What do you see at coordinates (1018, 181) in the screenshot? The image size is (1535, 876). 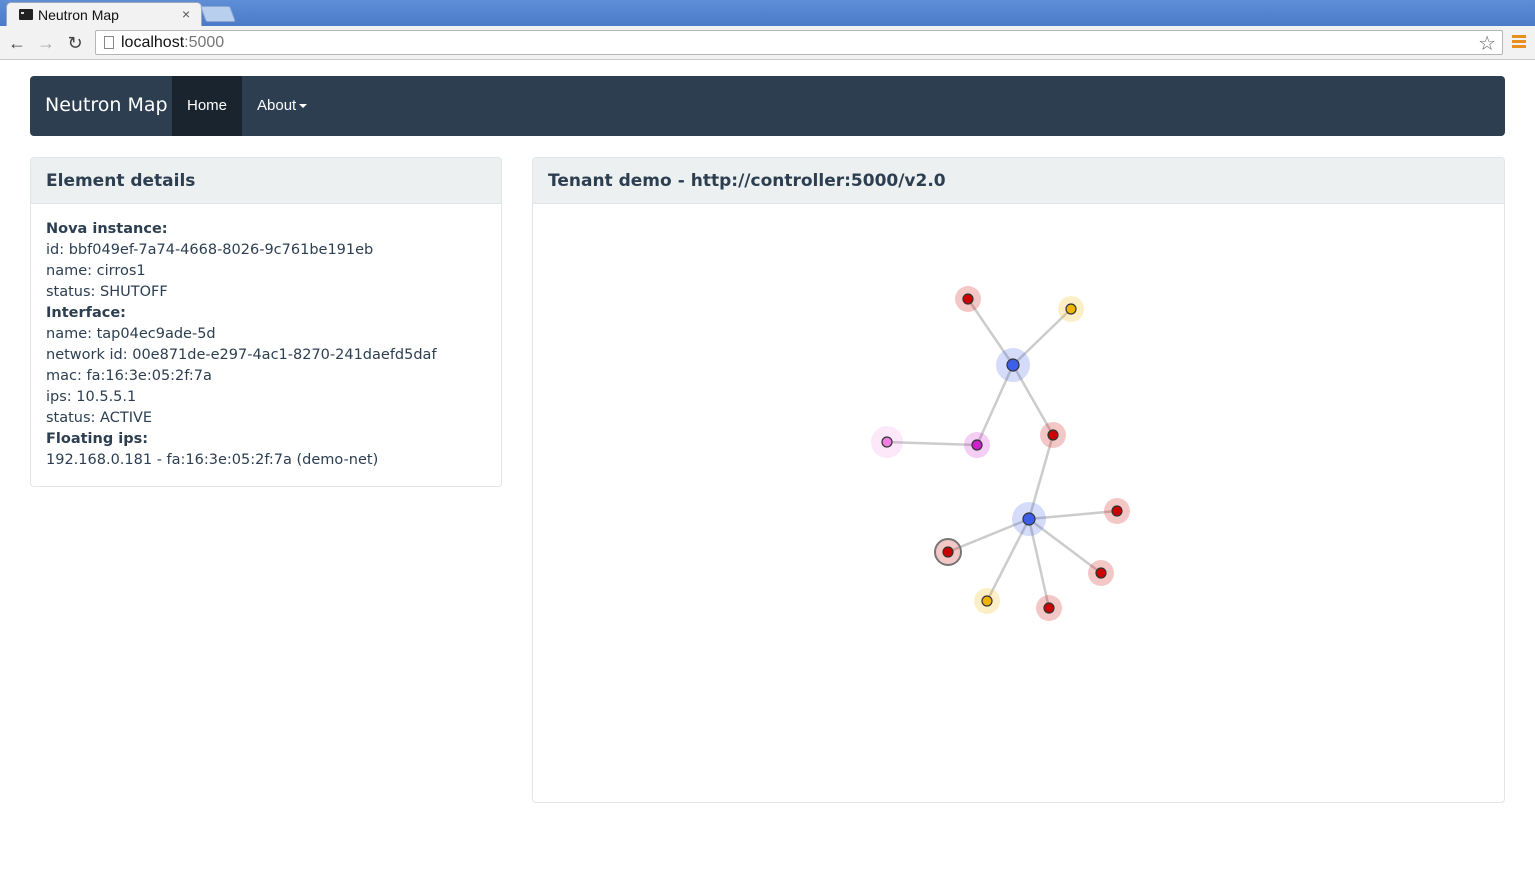 I see `map-panel-title: Tenant demo - http://controller:5000/v2.0` at bounding box center [1018, 181].